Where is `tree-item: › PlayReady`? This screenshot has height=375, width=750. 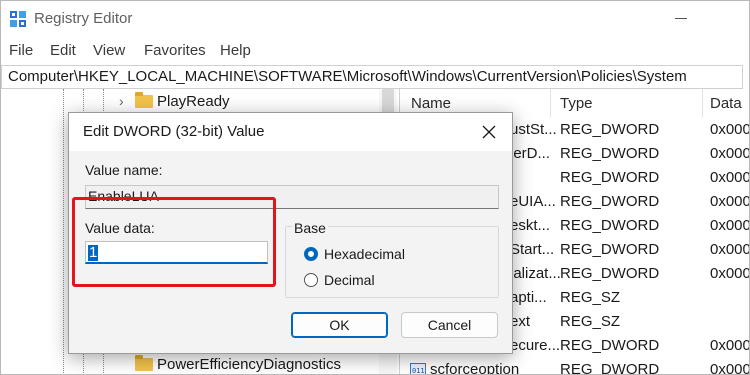
tree-item: › PlayReady is located at coordinates (244, 103).